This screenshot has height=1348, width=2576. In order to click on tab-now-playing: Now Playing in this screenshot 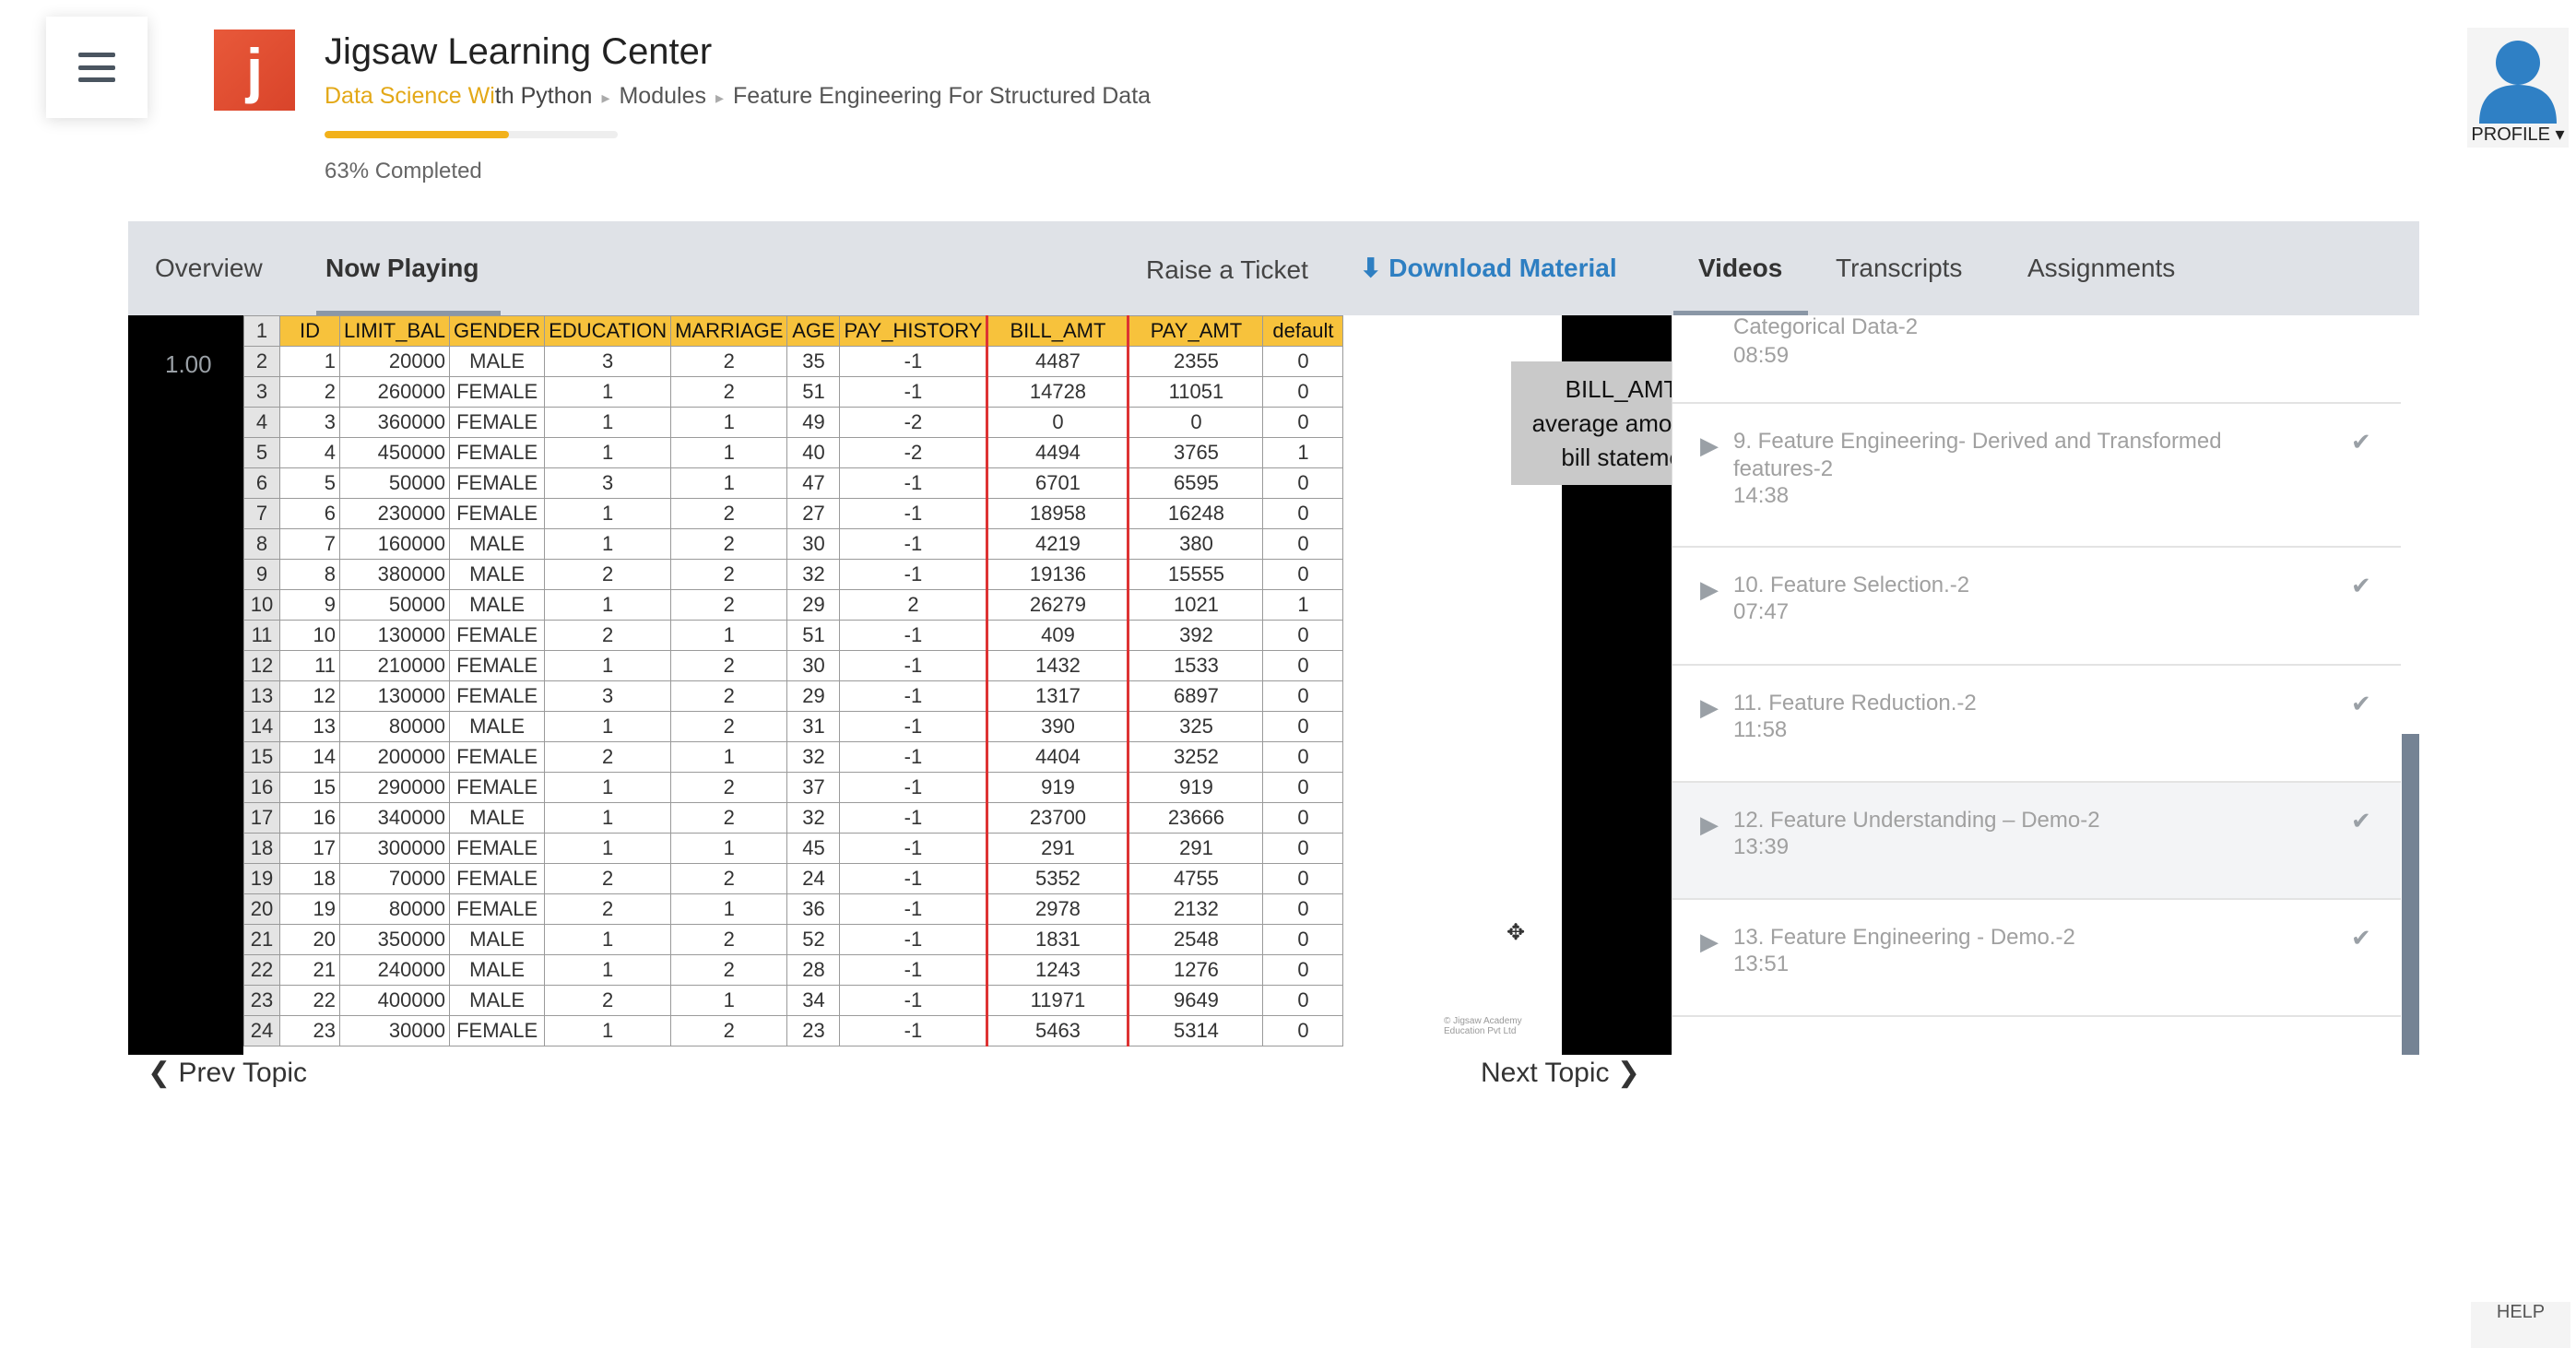, I will do `click(402, 268)`.